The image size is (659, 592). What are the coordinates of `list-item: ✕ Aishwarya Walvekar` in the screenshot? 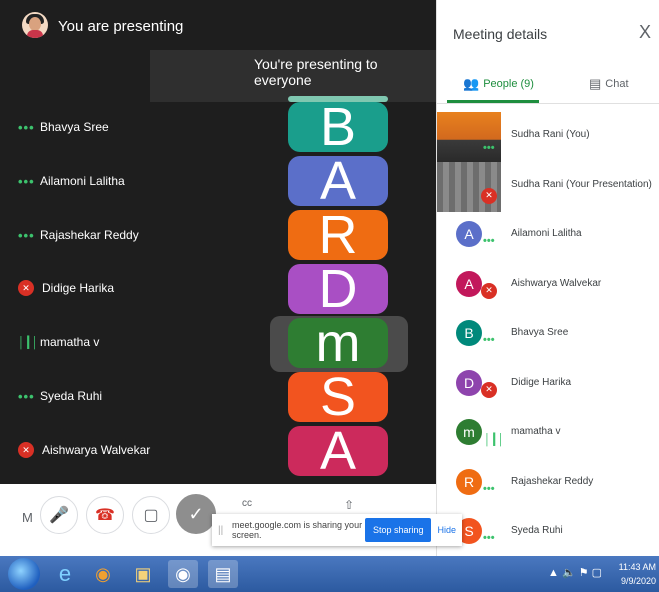 It's located at (84, 450).